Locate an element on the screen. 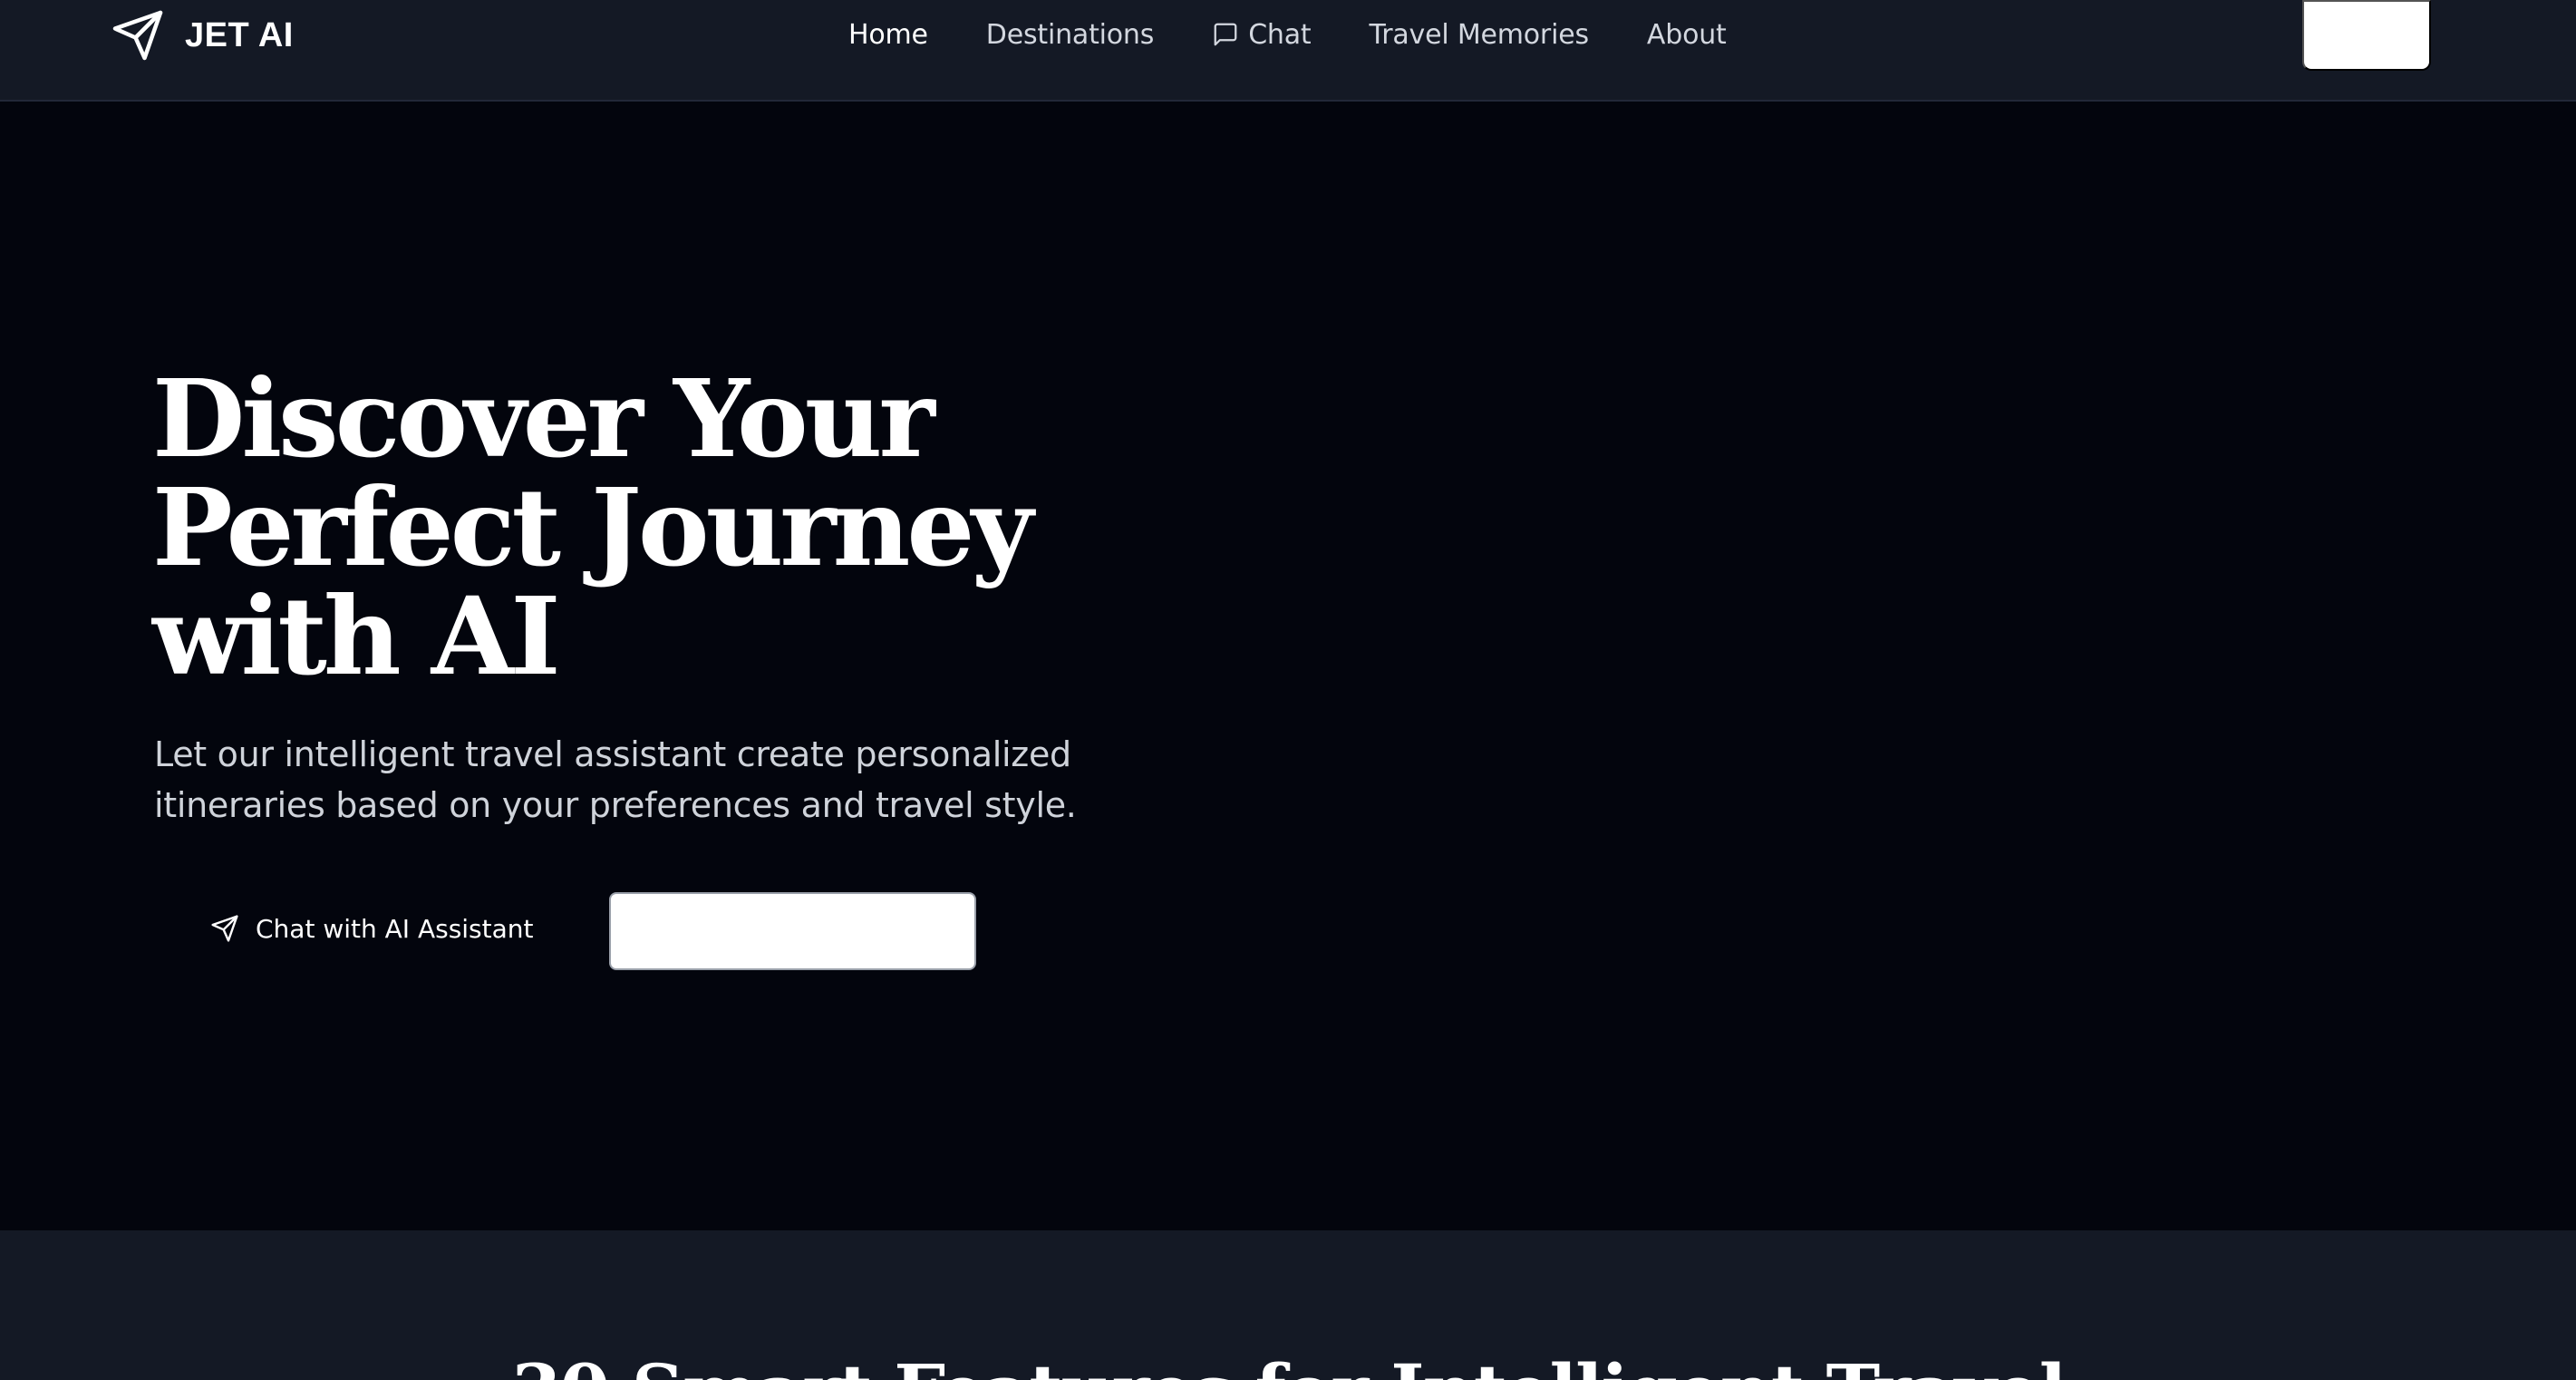 The width and height of the screenshot is (2576, 1380). chat-with-ai-label: Chat with AI Assistant is located at coordinates (395, 928).